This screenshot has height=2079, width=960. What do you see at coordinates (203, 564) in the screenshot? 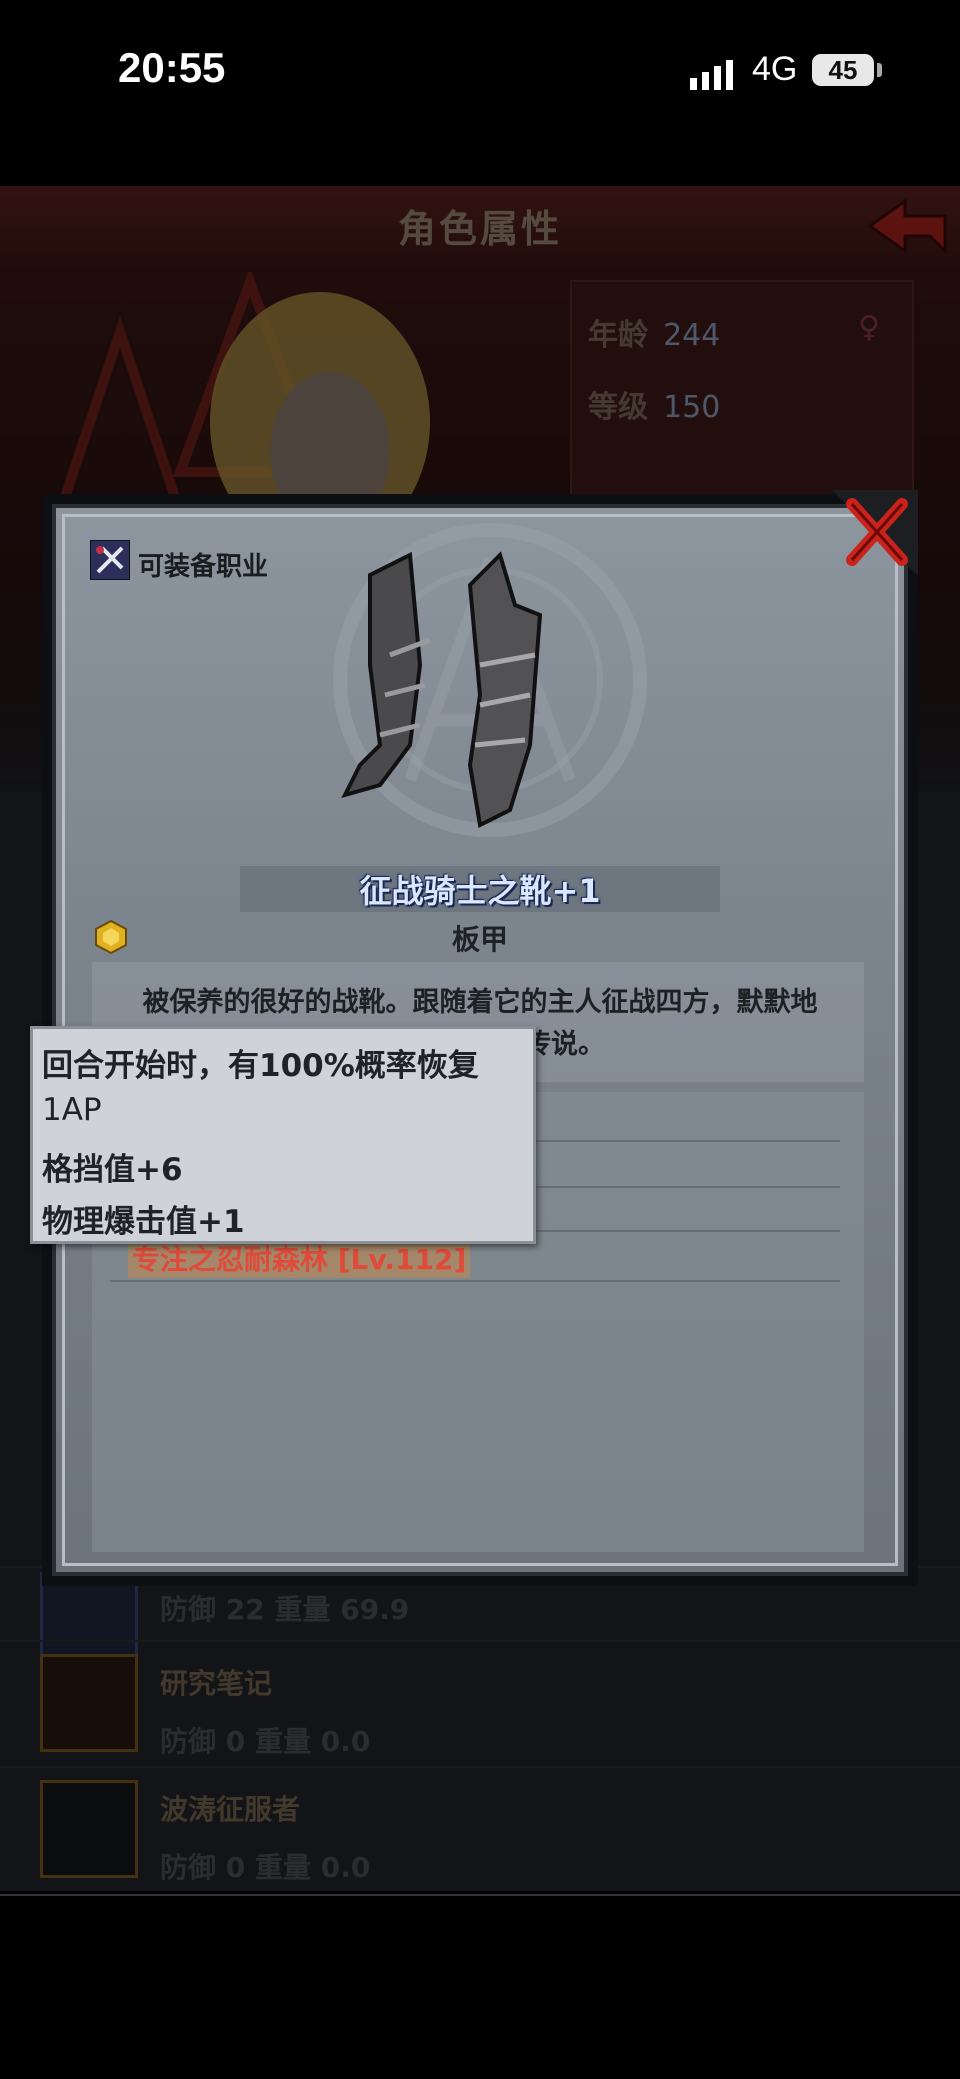
I see `equip-class-label: 可装备职业` at bounding box center [203, 564].